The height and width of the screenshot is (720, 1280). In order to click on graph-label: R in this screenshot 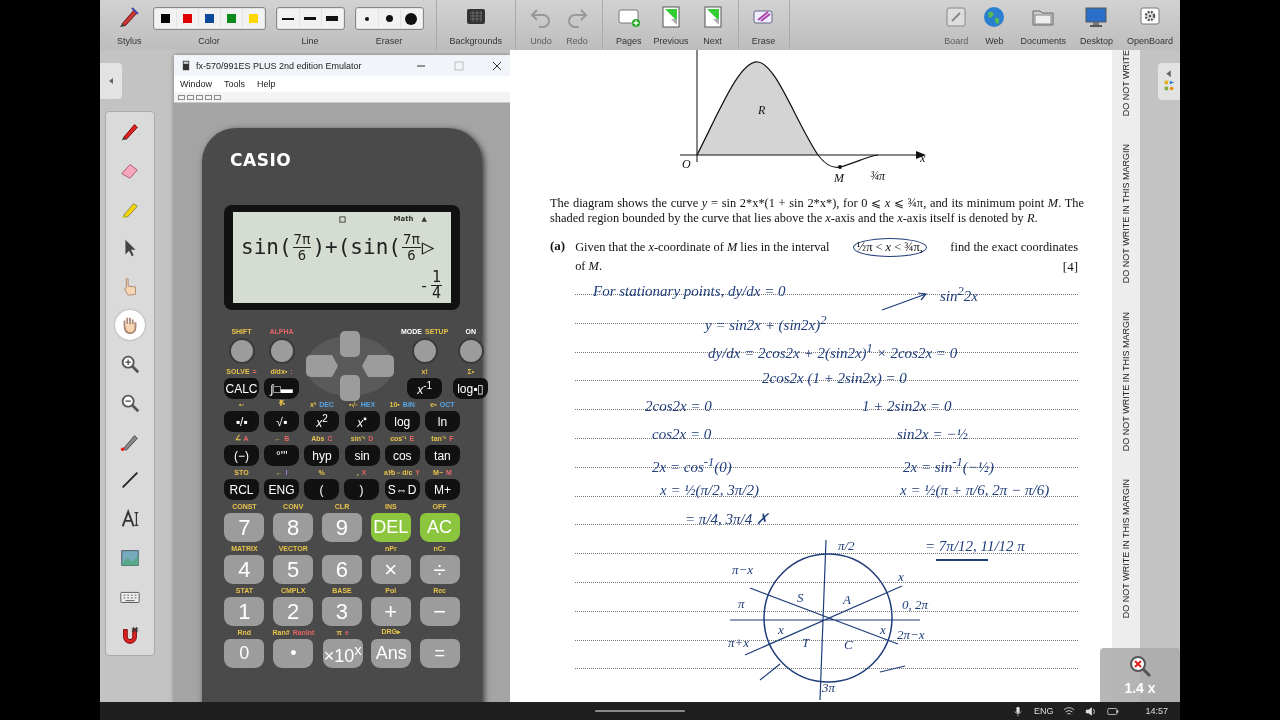, I will do `click(762, 110)`.